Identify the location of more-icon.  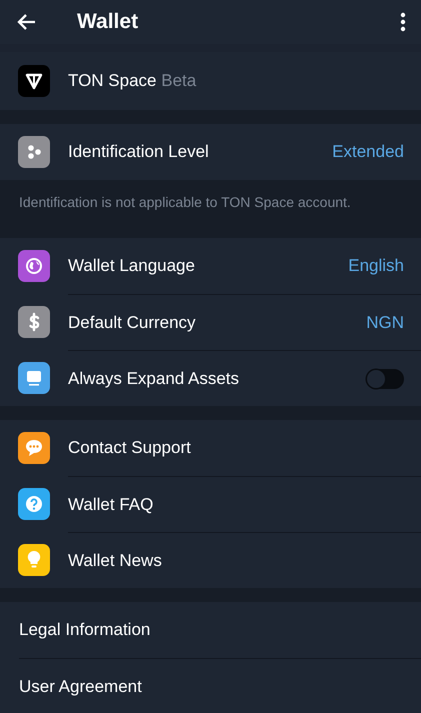
(403, 22).